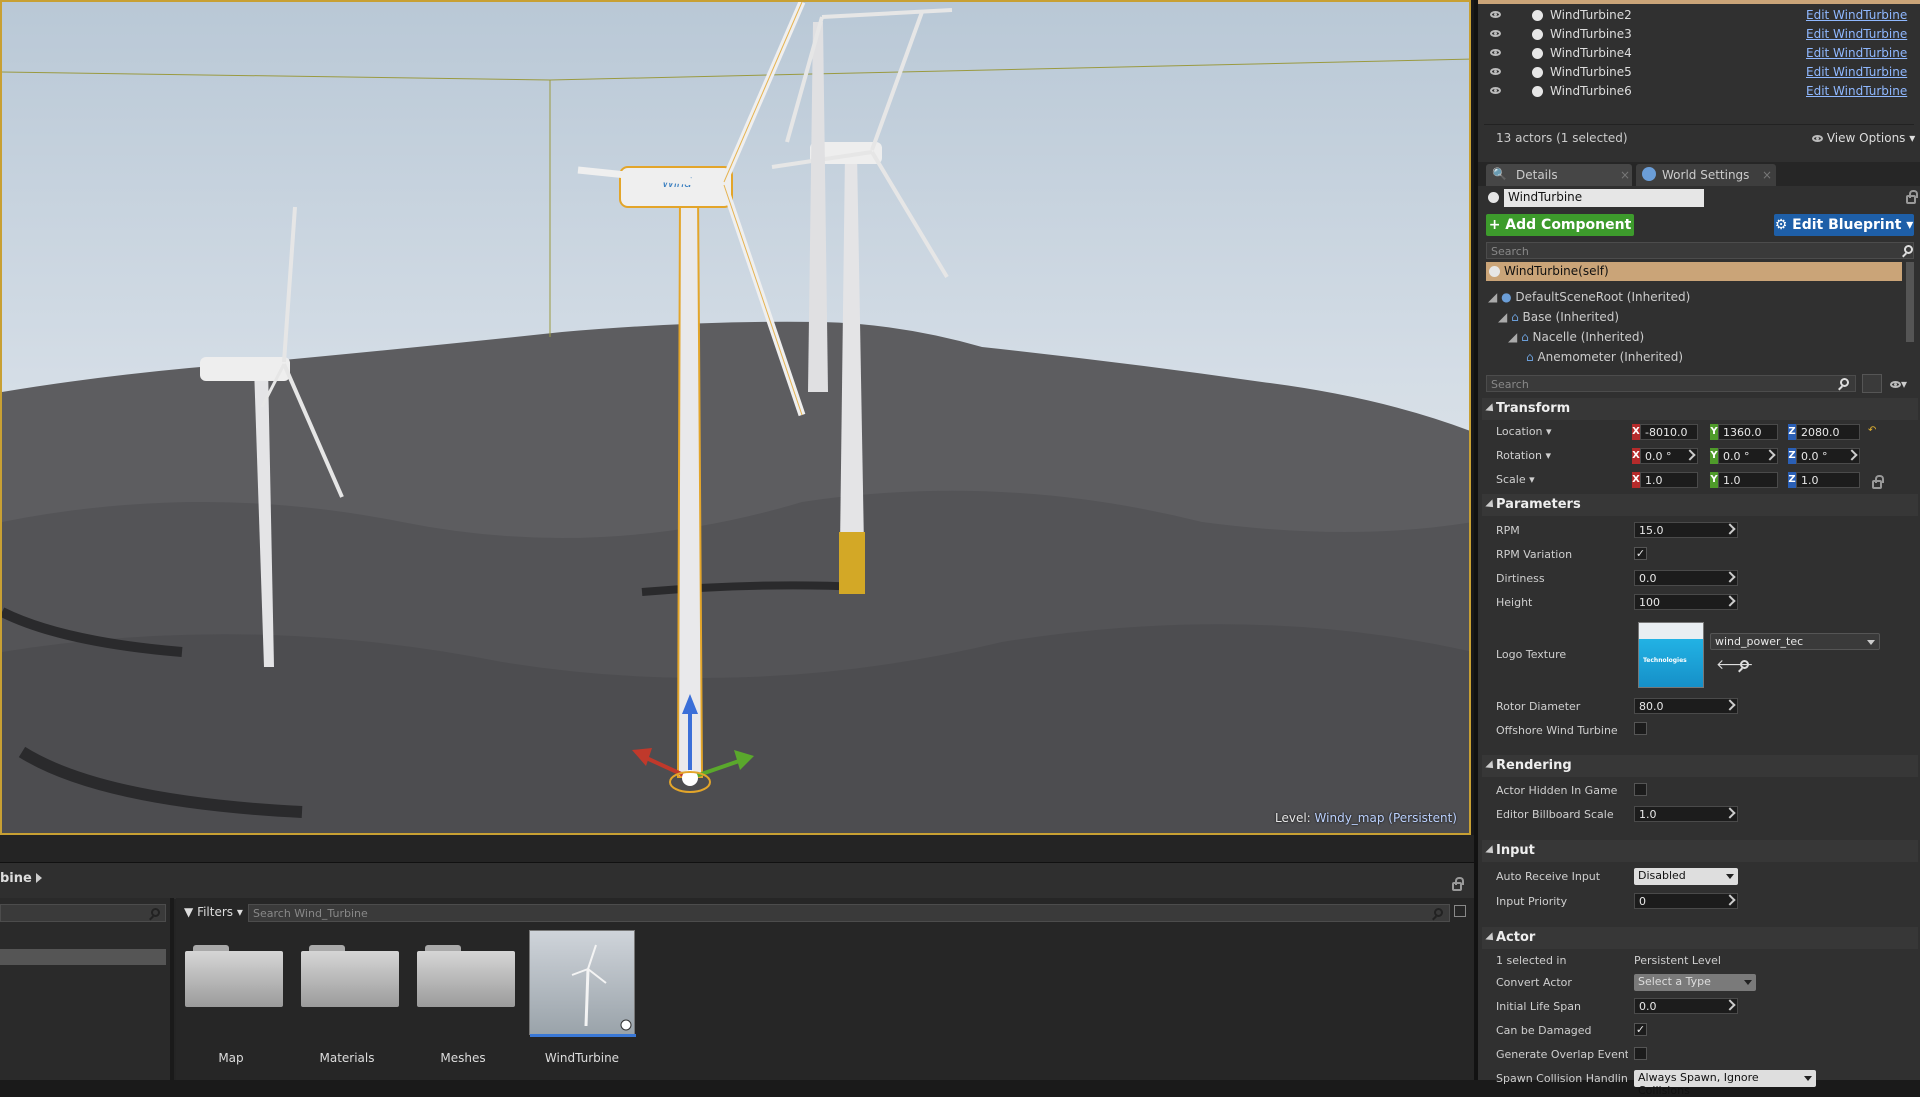 This screenshot has height=1097, width=1920. I want to click on billboard-scale-field: 1.0, so click(1686, 814).